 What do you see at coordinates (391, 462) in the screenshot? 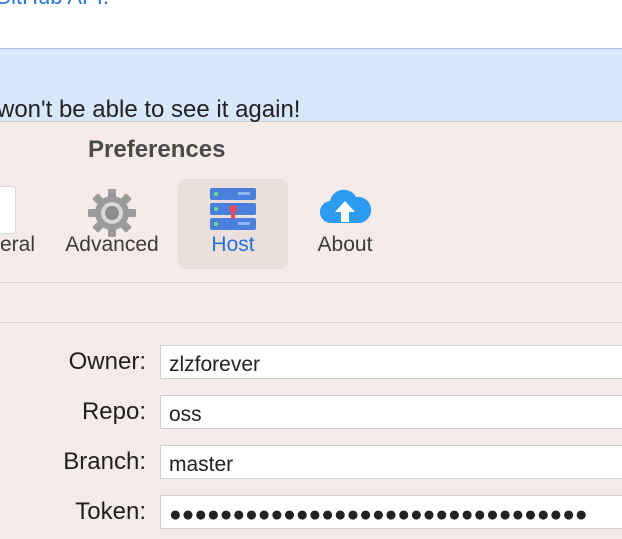
I see `branch-field: master` at bounding box center [391, 462].